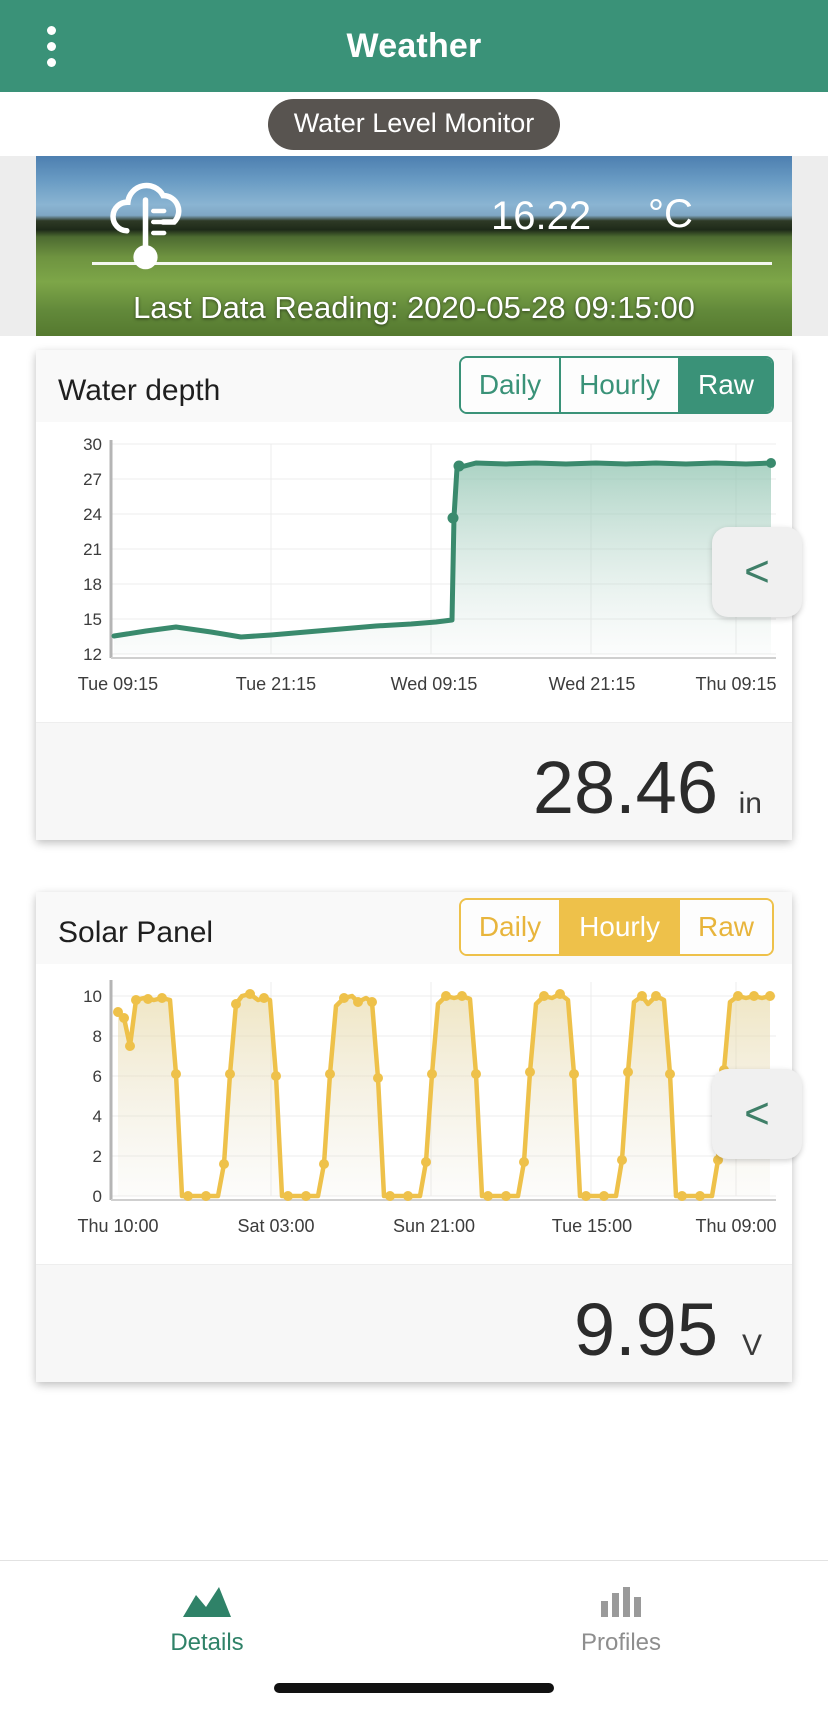 The width and height of the screenshot is (828, 1715). What do you see at coordinates (146, 226) in the screenshot?
I see `cloud-thermometer-icon` at bounding box center [146, 226].